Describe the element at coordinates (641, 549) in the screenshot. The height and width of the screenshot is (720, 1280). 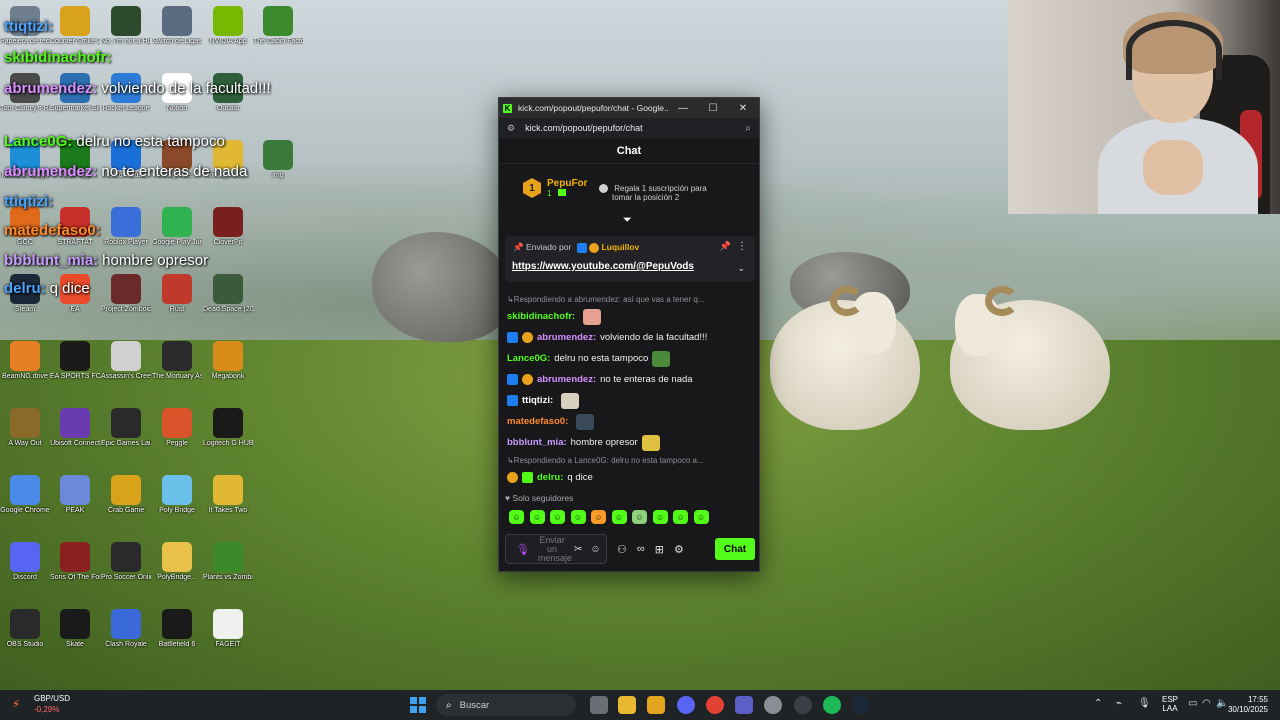
I see `infinity-icon: ∞` at that location.